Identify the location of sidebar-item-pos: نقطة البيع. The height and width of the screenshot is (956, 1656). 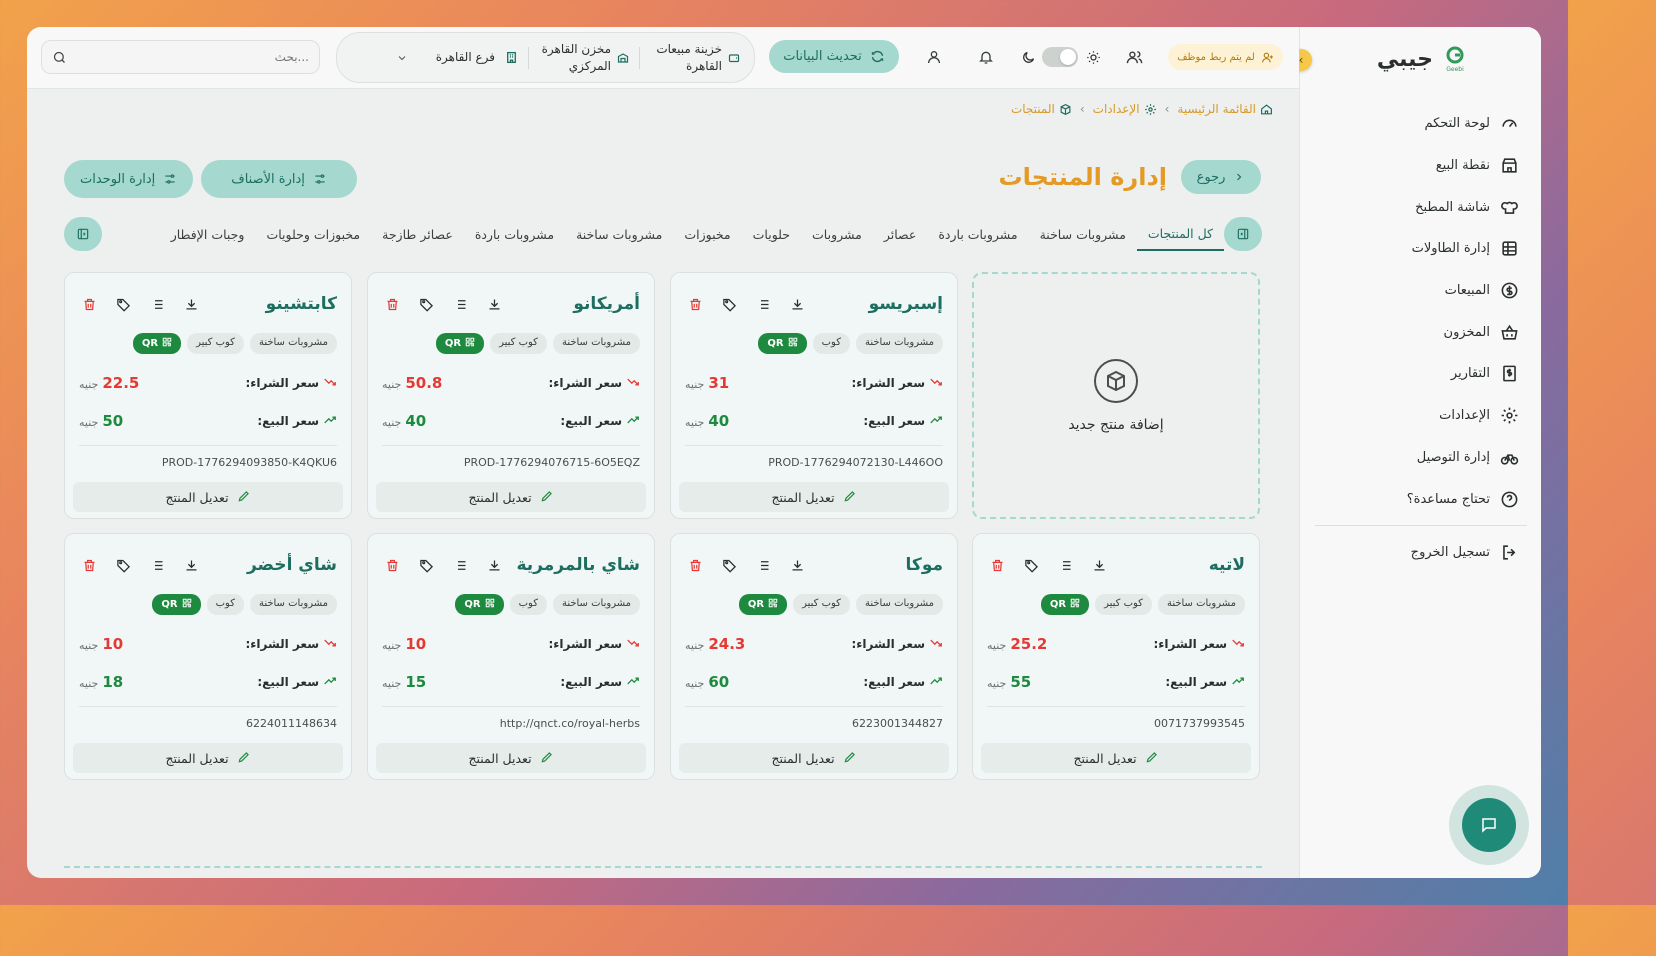
(1419, 166).